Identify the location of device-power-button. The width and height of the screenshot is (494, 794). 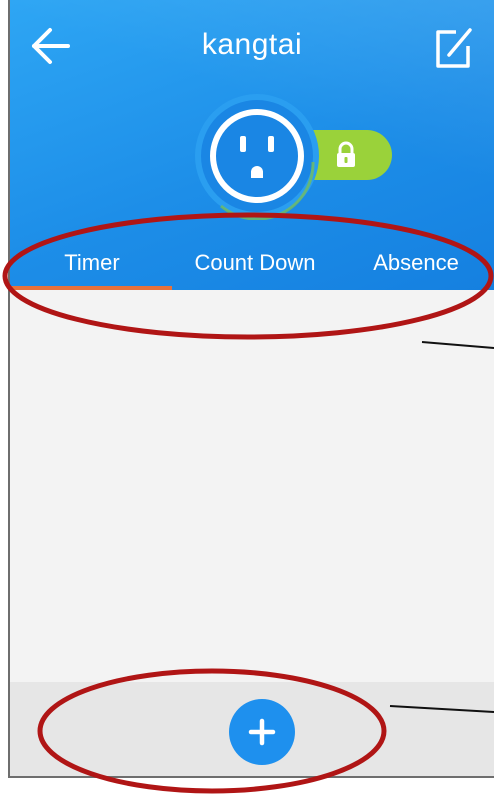
(257, 156).